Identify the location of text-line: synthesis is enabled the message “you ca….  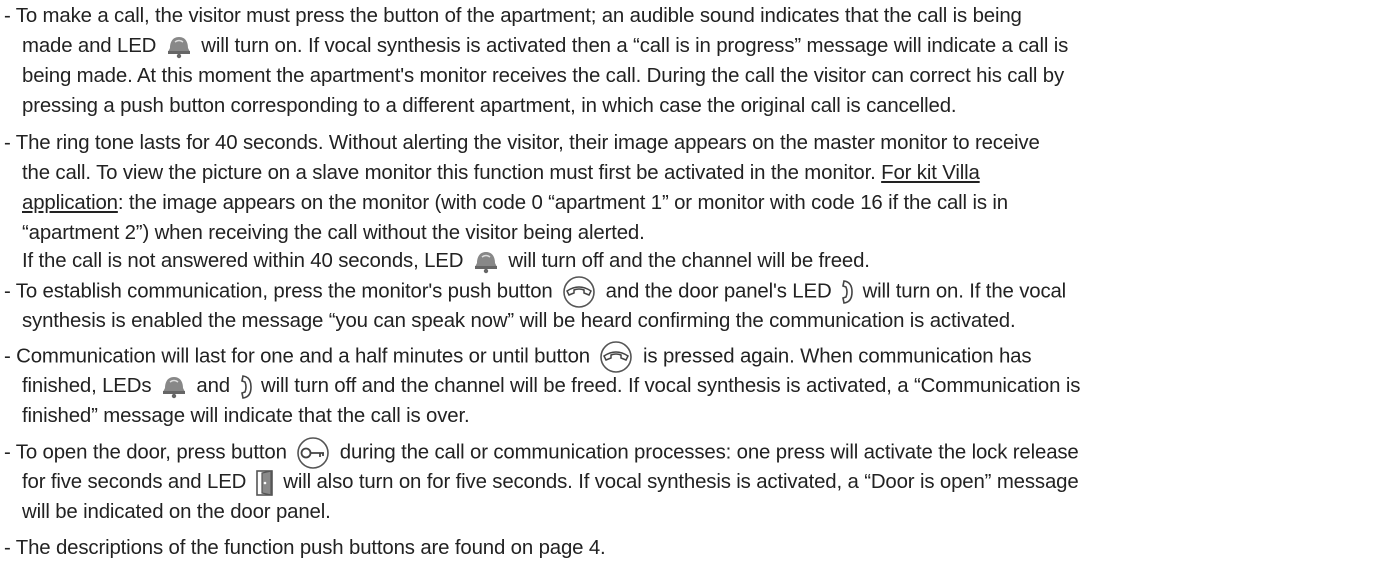
(519, 321).